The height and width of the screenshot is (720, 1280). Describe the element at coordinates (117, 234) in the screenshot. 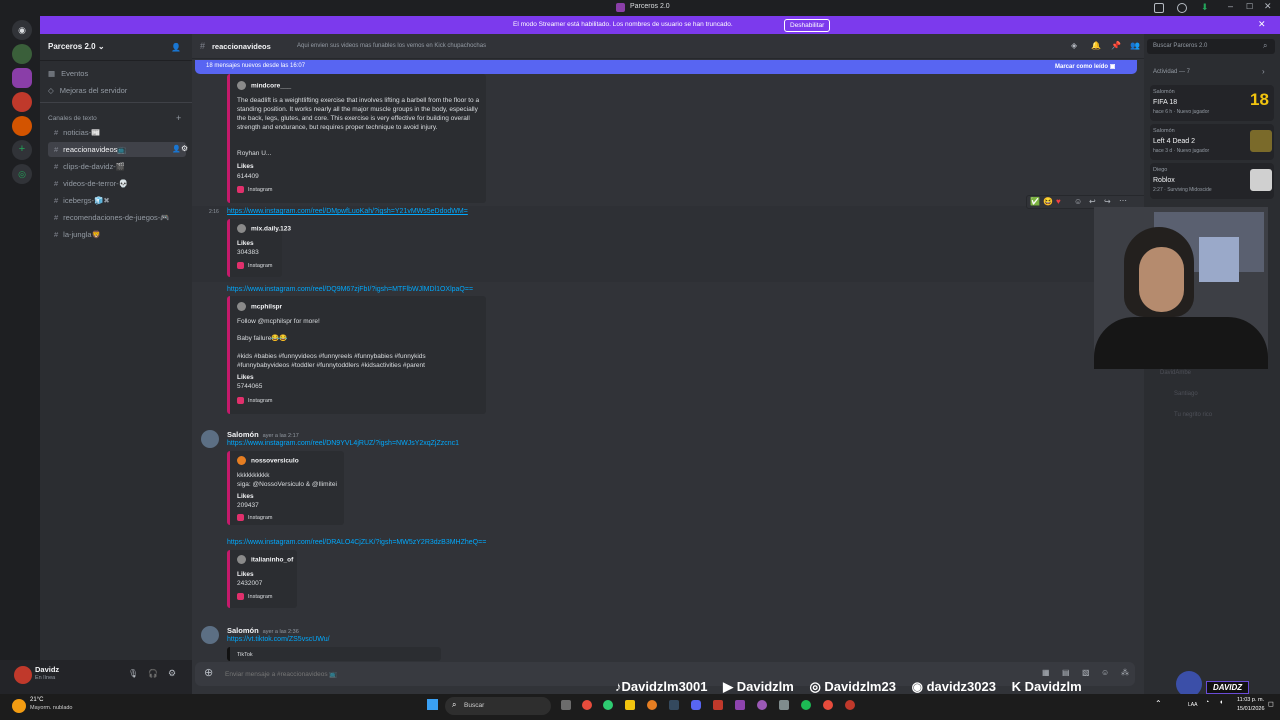

I see `channel-la-jungla: # la-jungla🦁` at that location.